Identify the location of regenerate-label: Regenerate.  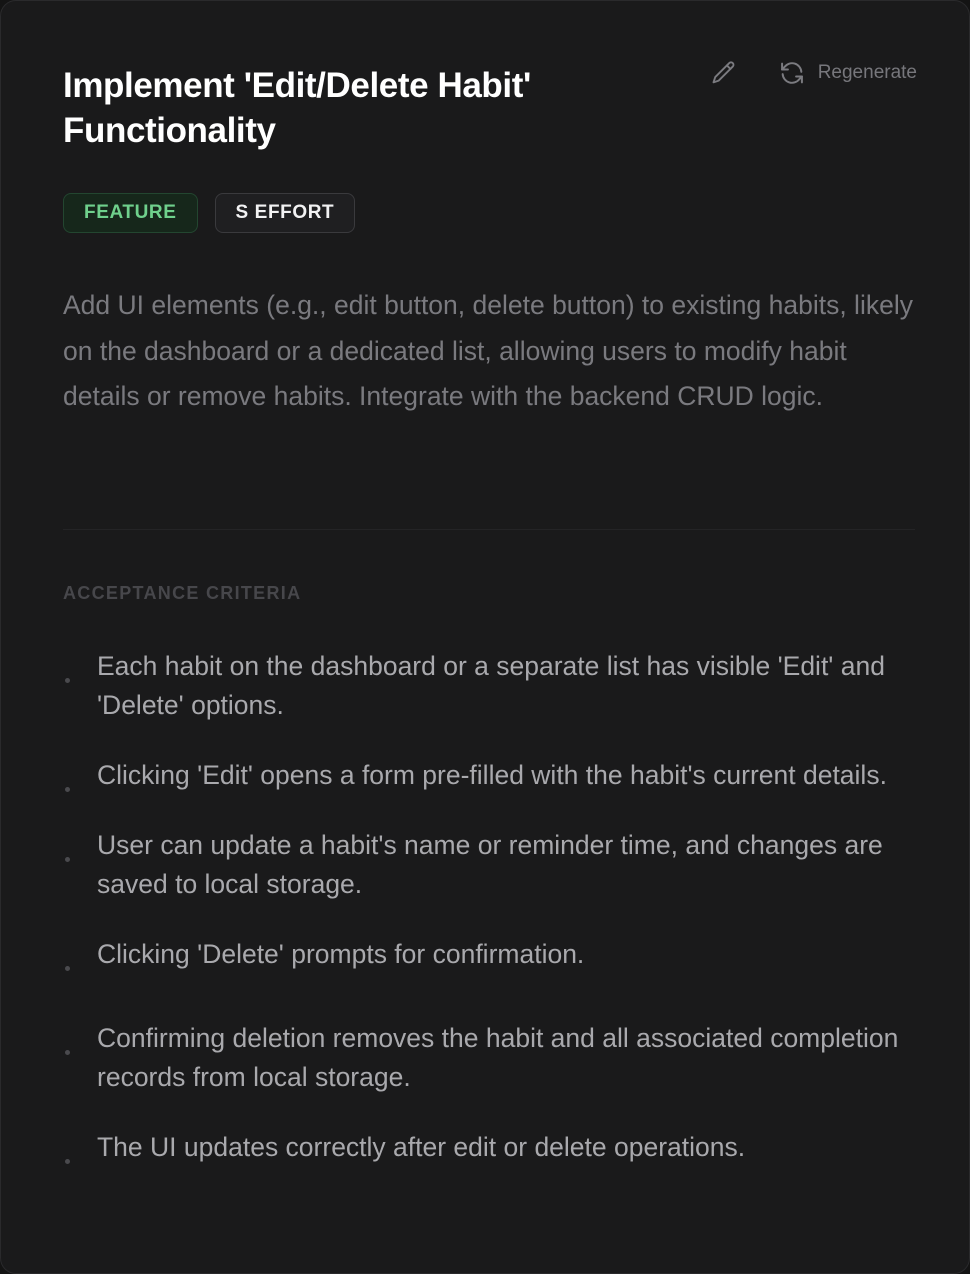
(867, 72).